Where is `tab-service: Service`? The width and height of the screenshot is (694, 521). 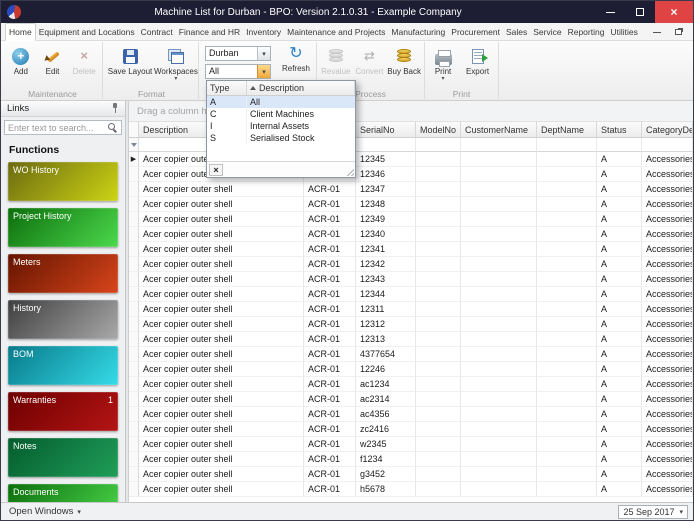 tab-service: Service is located at coordinates (547, 31).